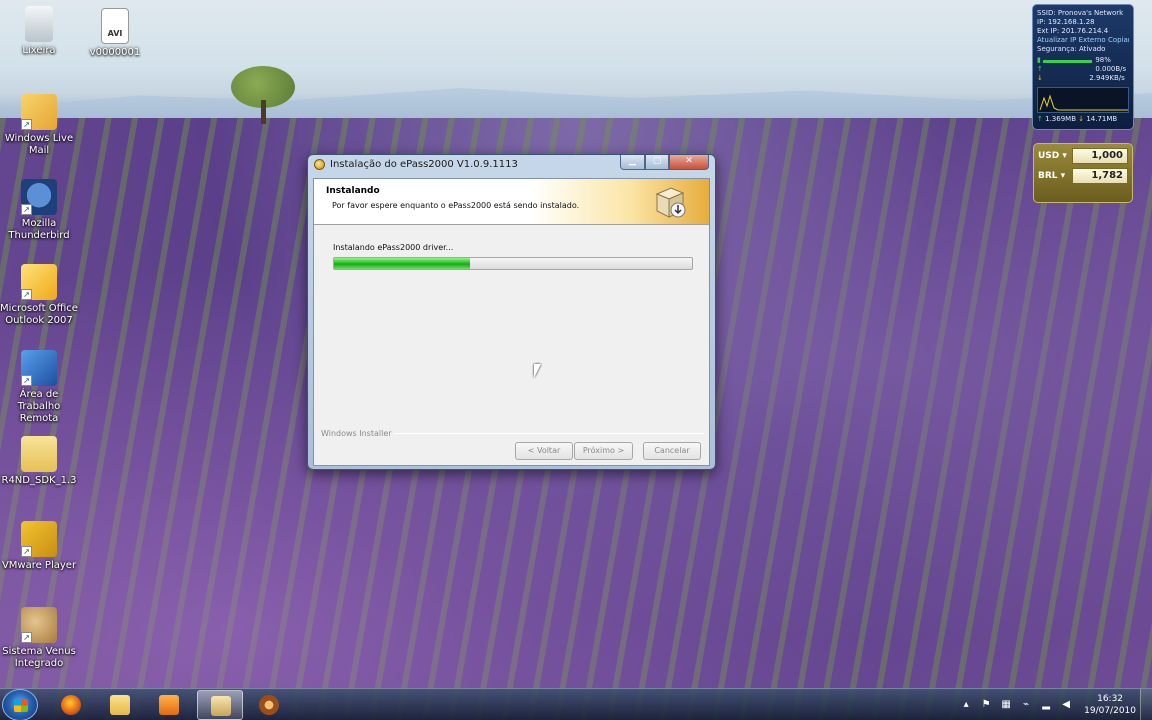 The height and width of the screenshot is (720, 1152). What do you see at coordinates (115, 52) in the screenshot?
I see `desktop-icon-label: v0000001` at bounding box center [115, 52].